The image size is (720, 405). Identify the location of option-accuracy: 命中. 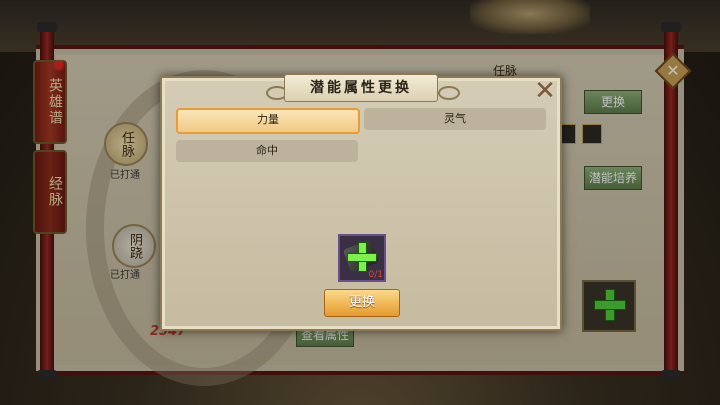
(267, 151).